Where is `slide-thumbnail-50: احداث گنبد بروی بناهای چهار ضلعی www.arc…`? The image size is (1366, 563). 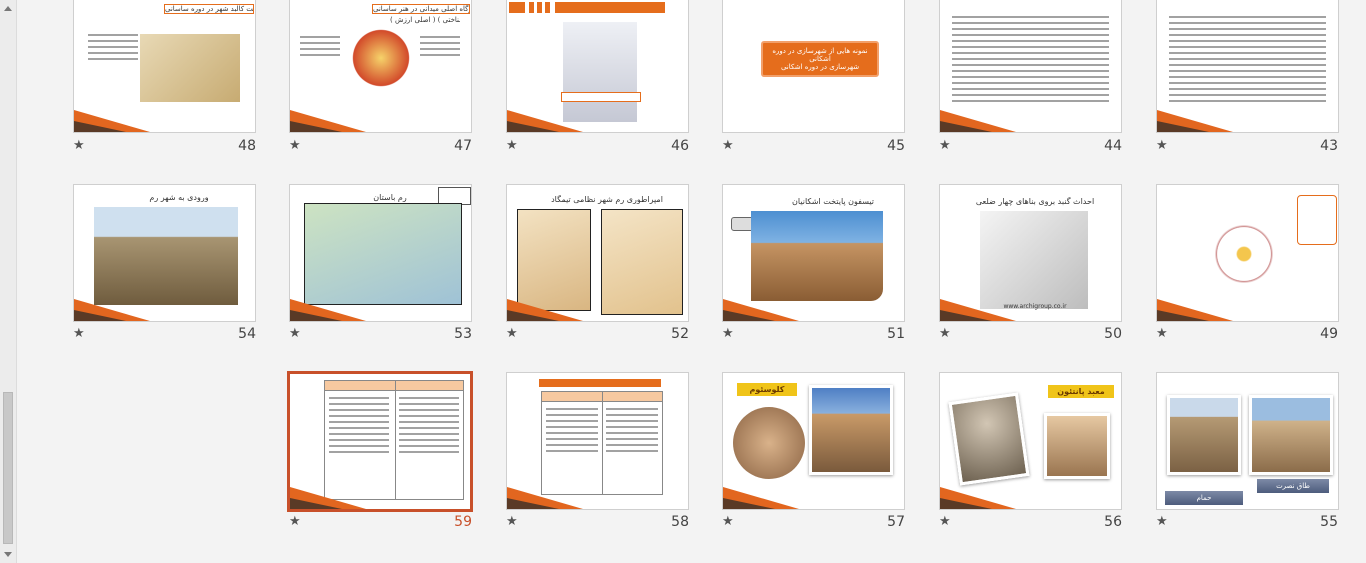
slide-thumbnail-50: احداث گنبد بروی بناهای چهار ضلعی www.arc… is located at coordinates (1030, 253).